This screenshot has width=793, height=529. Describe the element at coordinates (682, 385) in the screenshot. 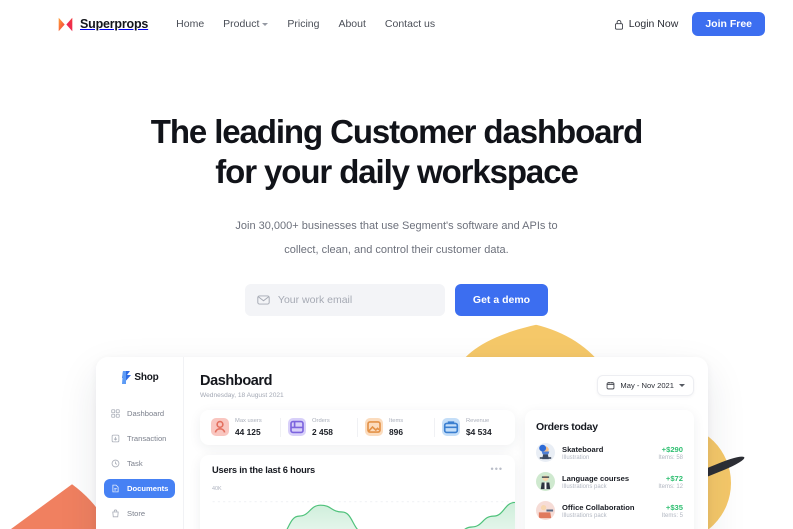

I see `chevron-down-icon` at that location.